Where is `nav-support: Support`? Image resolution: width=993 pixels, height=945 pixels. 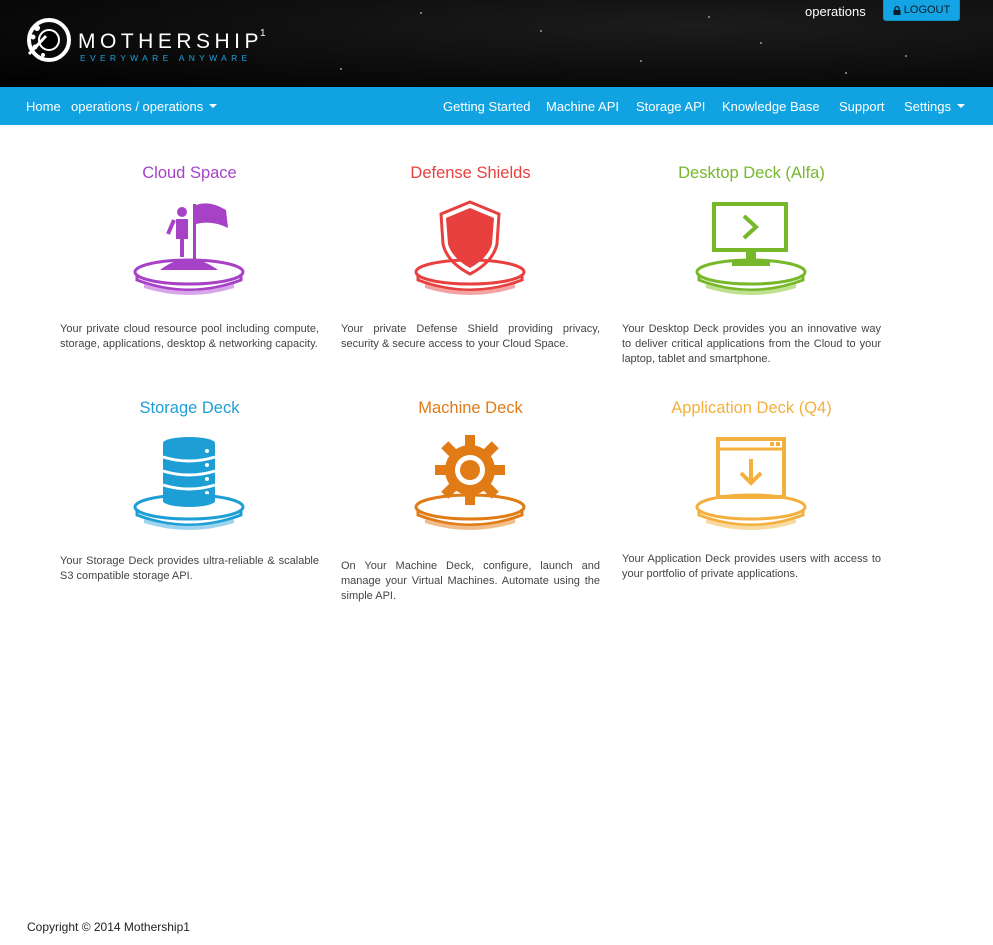
nav-support: Support is located at coordinates (862, 106).